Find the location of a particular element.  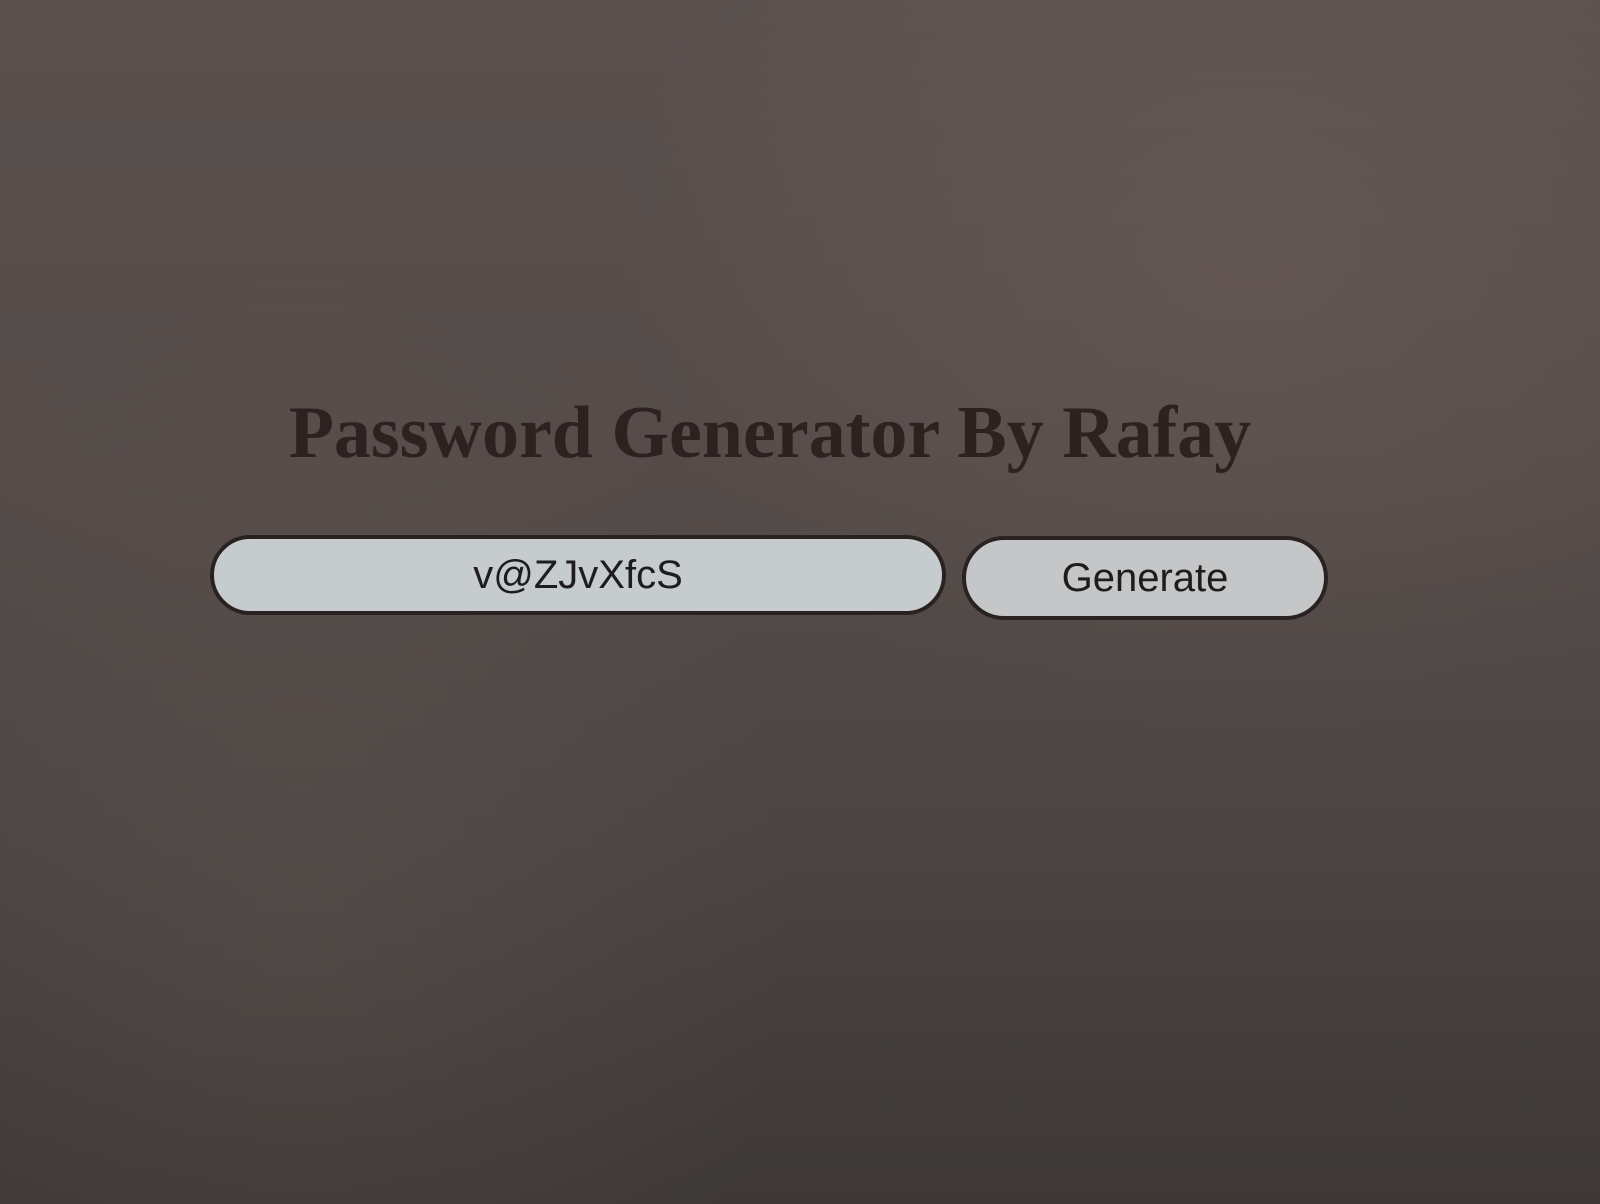

page-title: Password Generator By Rafay is located at coordinates (770, 433).